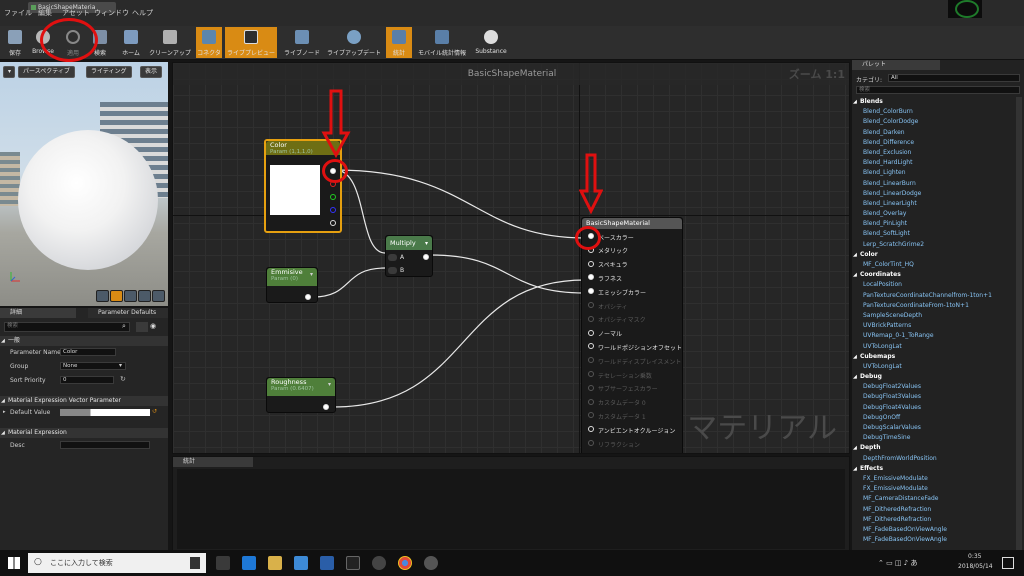 The image size is (1024, 576). What do you see at coordinates (938, 224) in the screenshot?
I see `palette-item: Blend_PinLight` at bounding box center [938, 224].